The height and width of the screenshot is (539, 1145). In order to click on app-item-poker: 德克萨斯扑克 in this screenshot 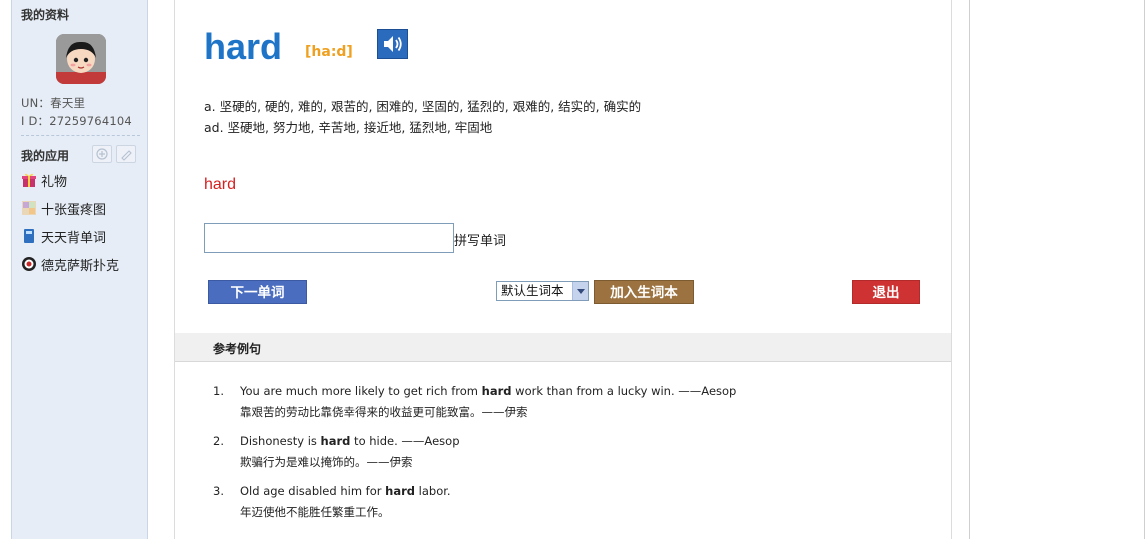, I will do `click(70, 264)`.